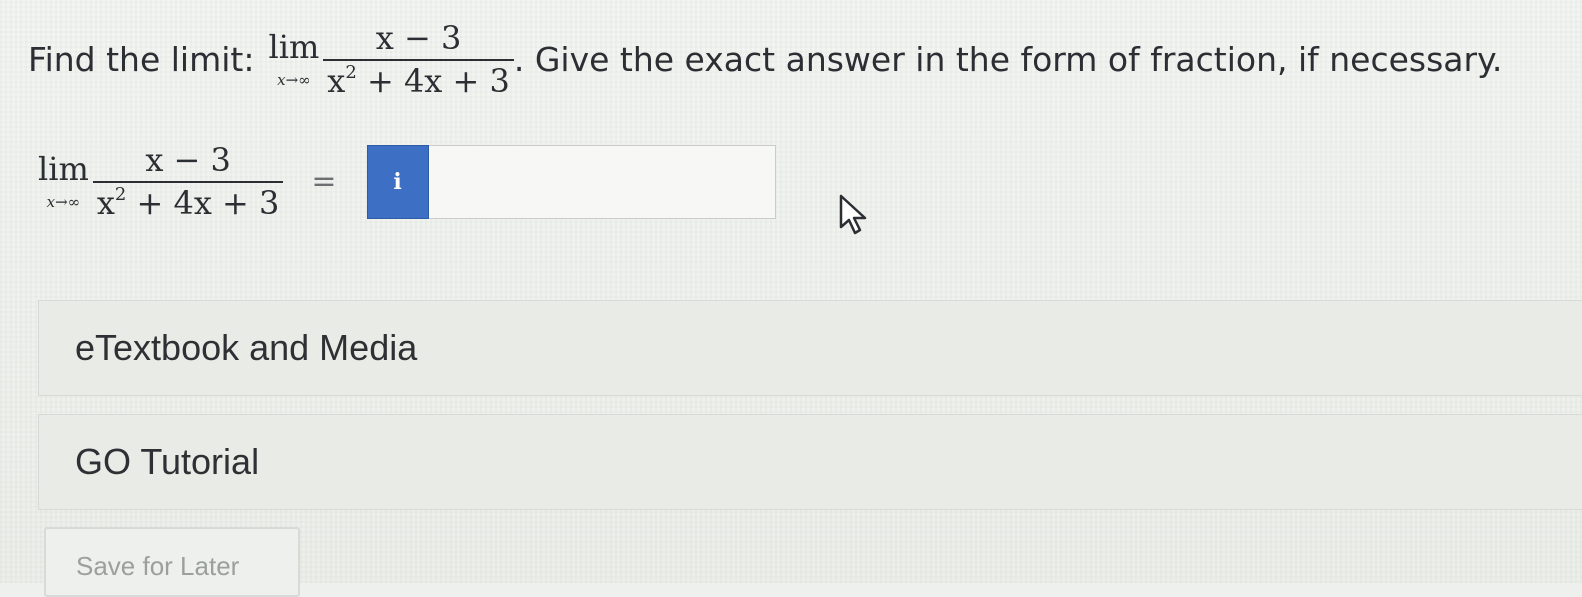 This screenshot has height=597, width=1582. What do you see at coordinates (141, 60) in the screenshot?
I see `question-prefix: Find the limit:` at bounding box center [141, 60].